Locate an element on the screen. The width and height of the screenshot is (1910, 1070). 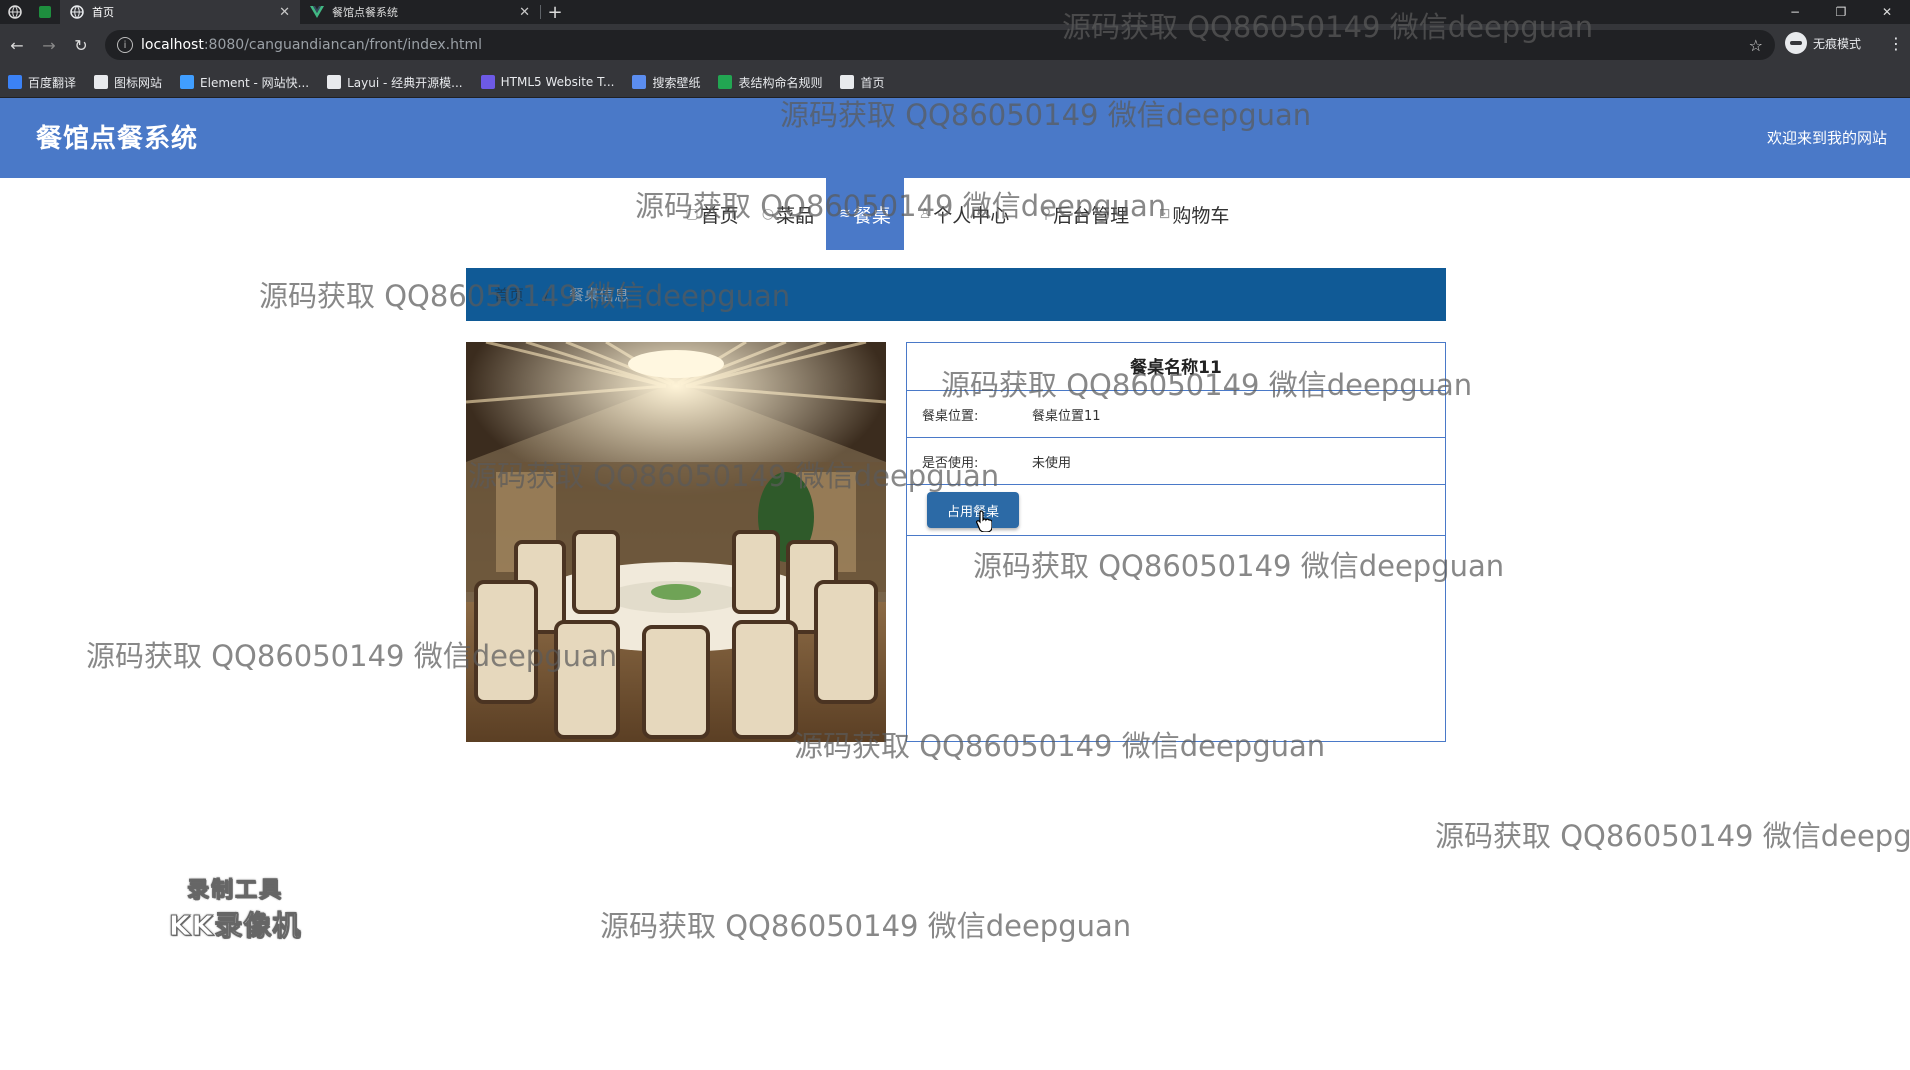
vue-icon is located at coordinates (317, 12).